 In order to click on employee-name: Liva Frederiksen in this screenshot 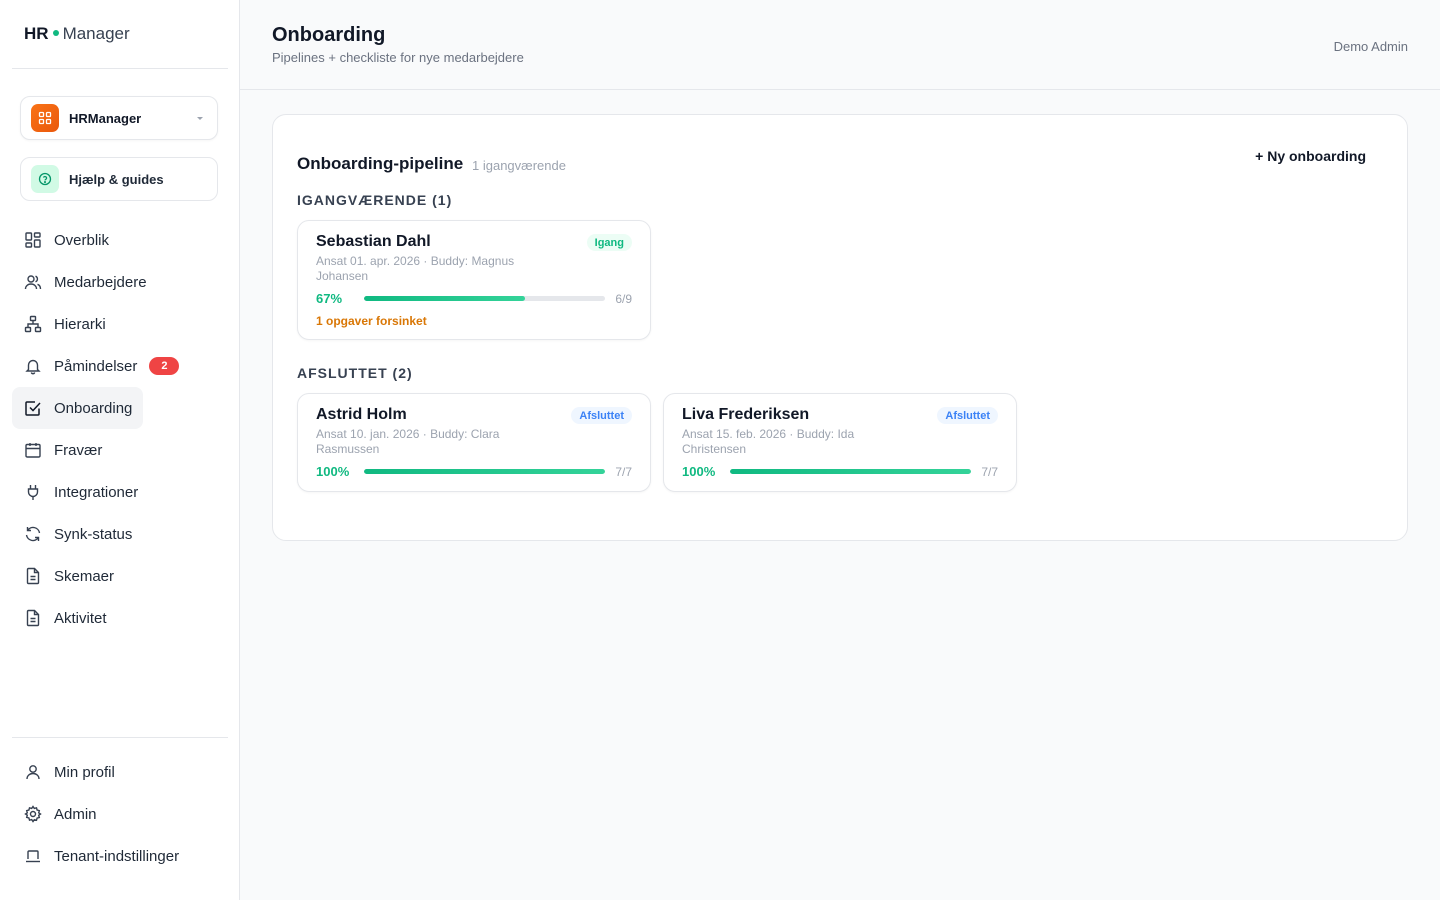, I will do `click(746, 414)`.